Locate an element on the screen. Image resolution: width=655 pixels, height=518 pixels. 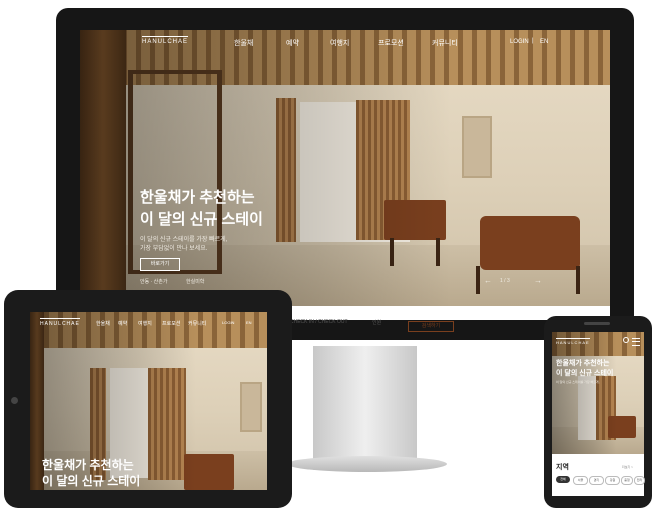
phone-logo: HANULCHAE is located at coordinates (573, 341).